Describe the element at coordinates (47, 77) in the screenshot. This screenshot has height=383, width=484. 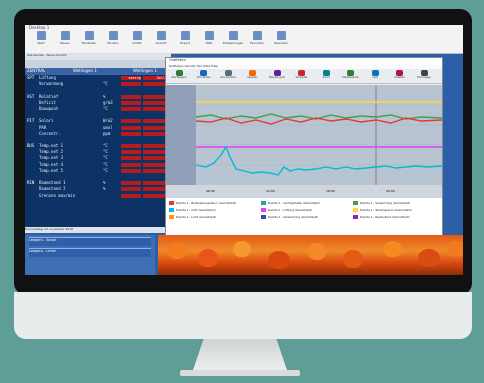
I see `row-label: Lüftung` at that location.